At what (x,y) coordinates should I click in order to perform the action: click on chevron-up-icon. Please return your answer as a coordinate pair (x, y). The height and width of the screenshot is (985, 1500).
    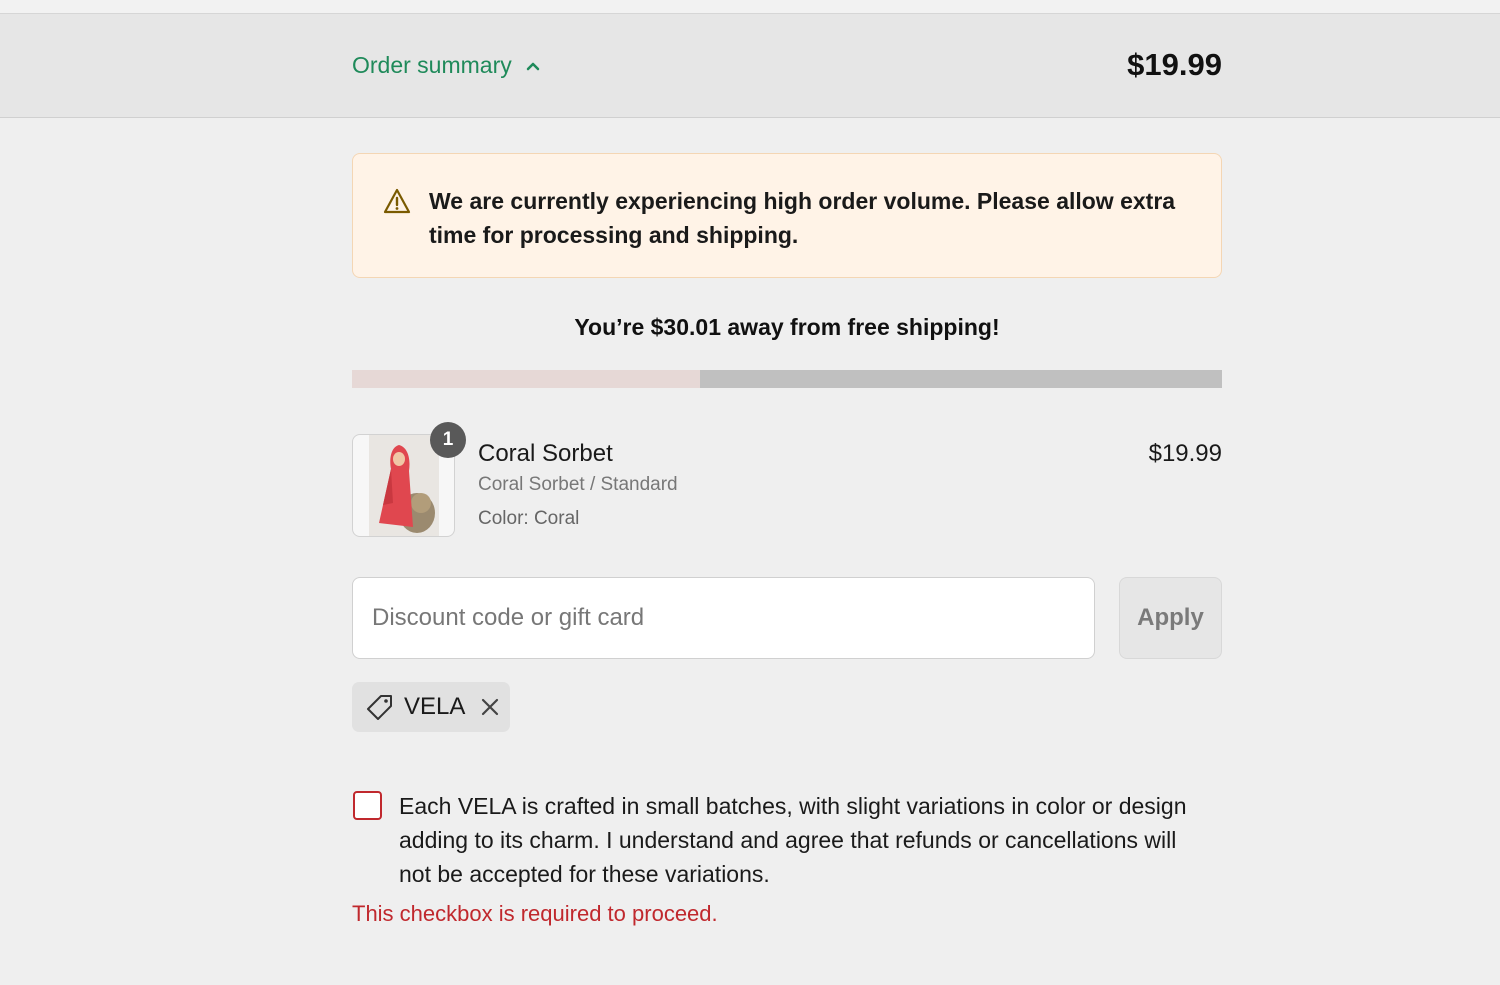
    Looking at the image, I should click on (532, 66).